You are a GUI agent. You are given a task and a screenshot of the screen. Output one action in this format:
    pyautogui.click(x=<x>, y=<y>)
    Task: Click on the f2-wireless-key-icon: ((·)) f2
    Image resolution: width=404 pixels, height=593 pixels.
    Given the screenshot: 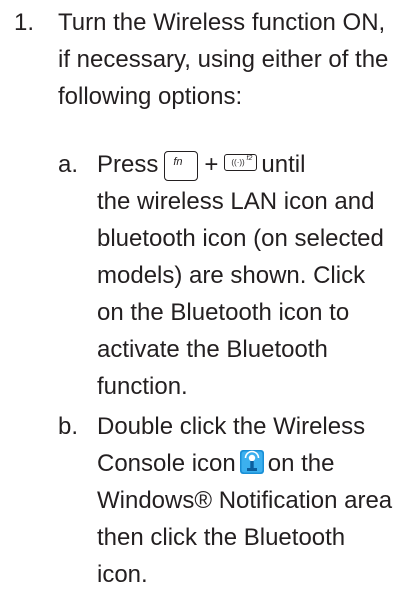 What is the action you would take?
    pyautogui.click(x=241, y=163)
    